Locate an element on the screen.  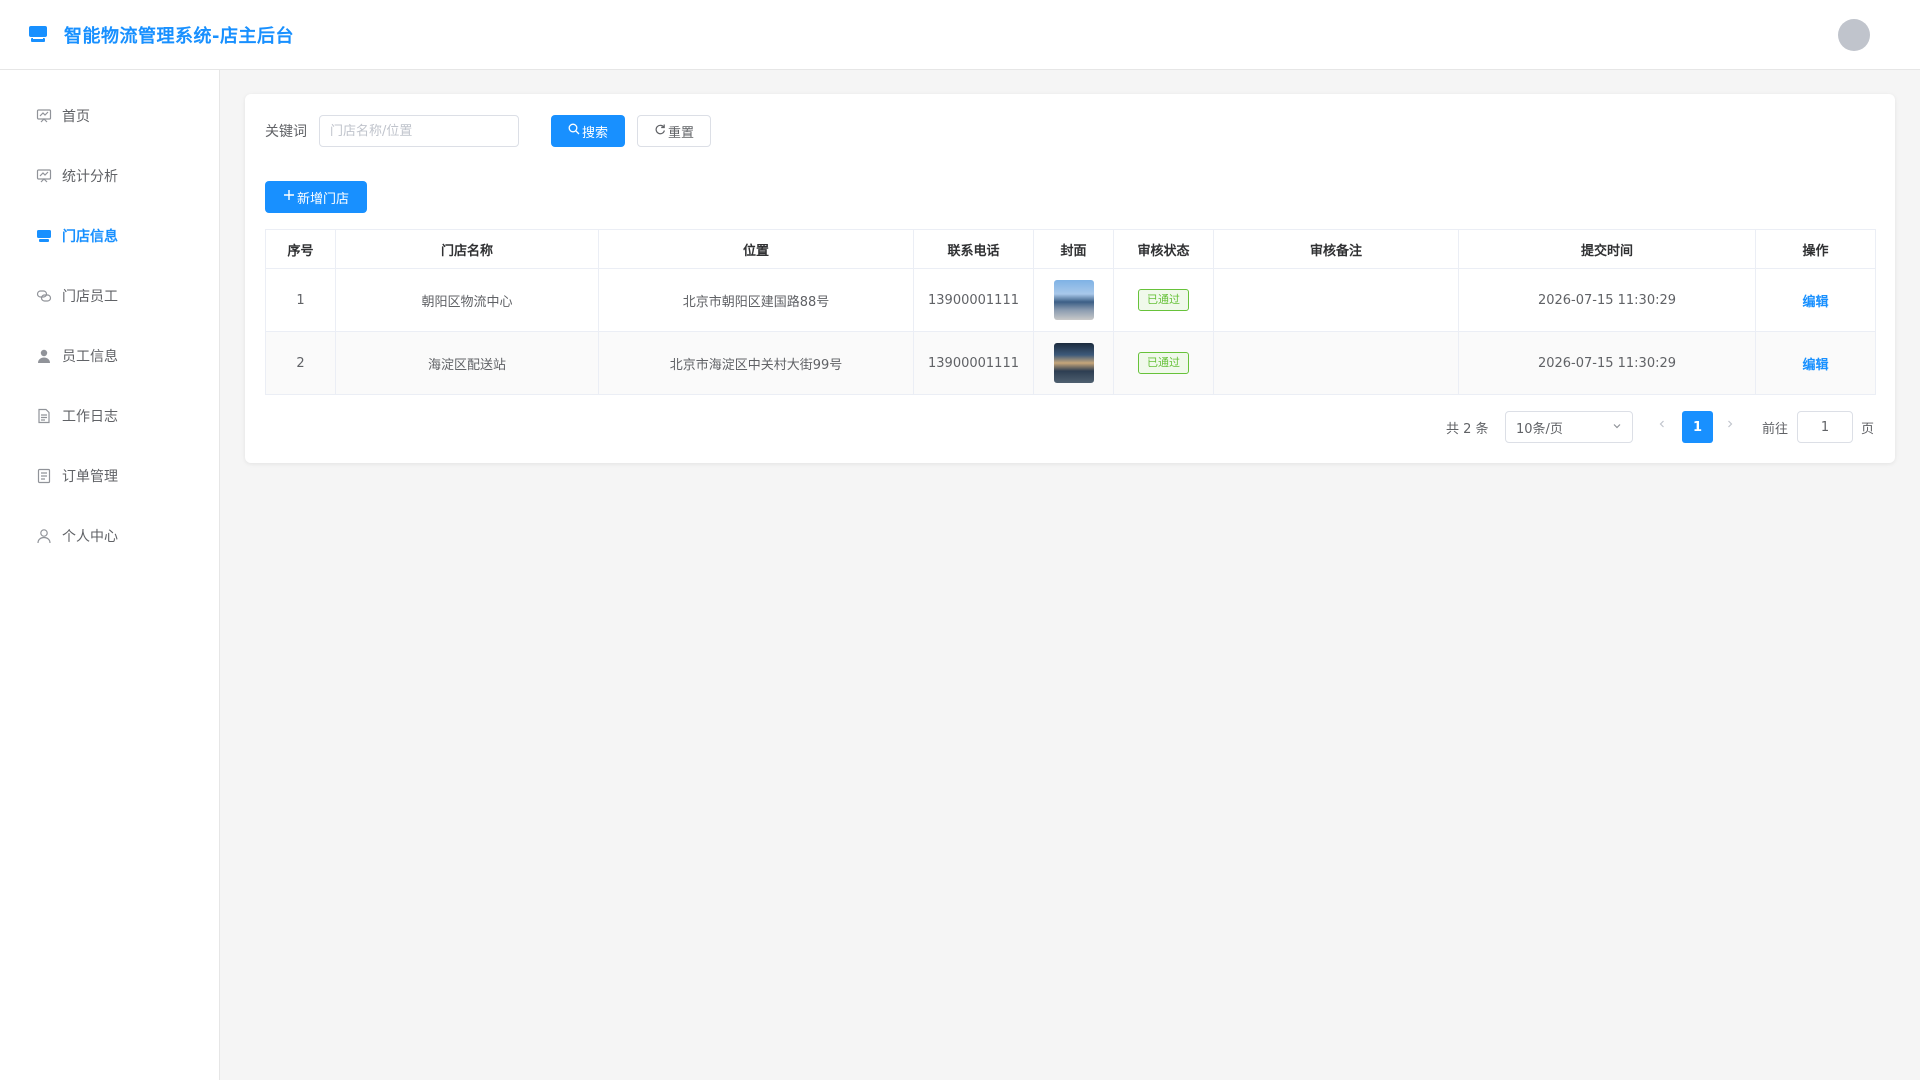
chevron-left-icon is located at coordinates (1662, 425).